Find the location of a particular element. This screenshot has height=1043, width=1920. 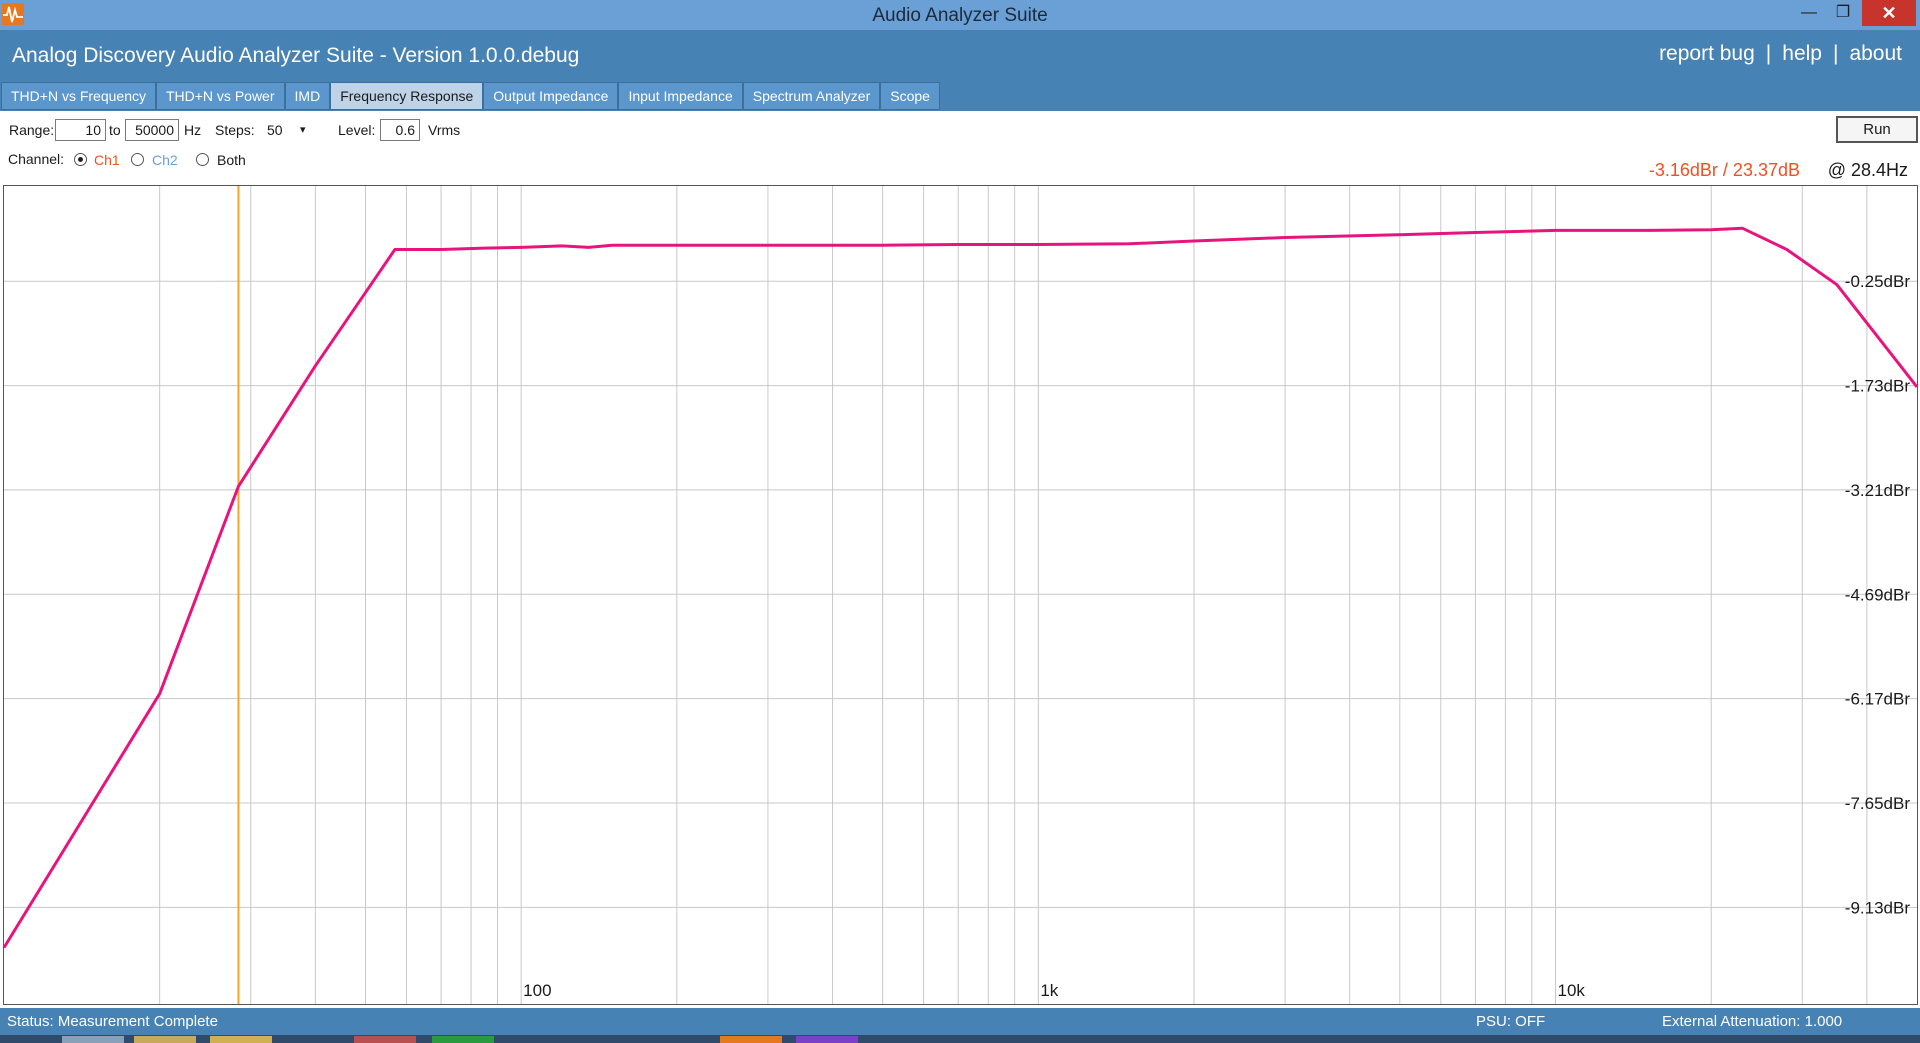

ch1-label: Ch1 is located at coordinates (107, 160).